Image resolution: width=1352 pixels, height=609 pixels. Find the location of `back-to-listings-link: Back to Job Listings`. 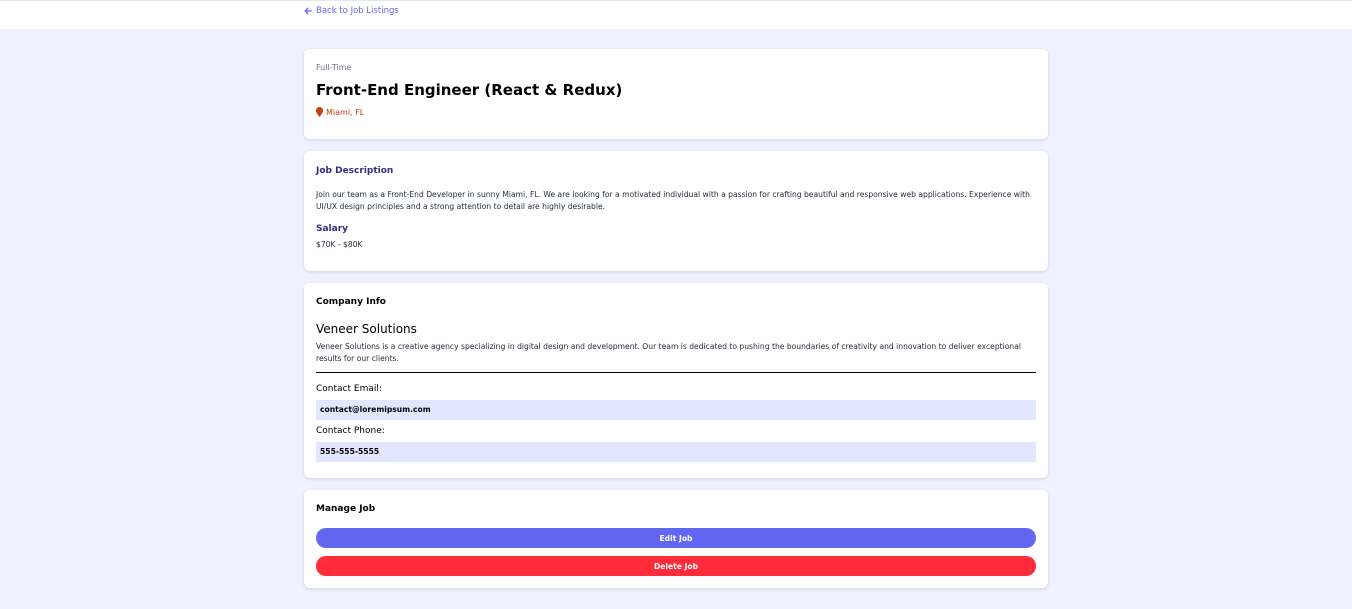

back-to-listings-link: Back to Job Listings is located at coordinates (351, 11).